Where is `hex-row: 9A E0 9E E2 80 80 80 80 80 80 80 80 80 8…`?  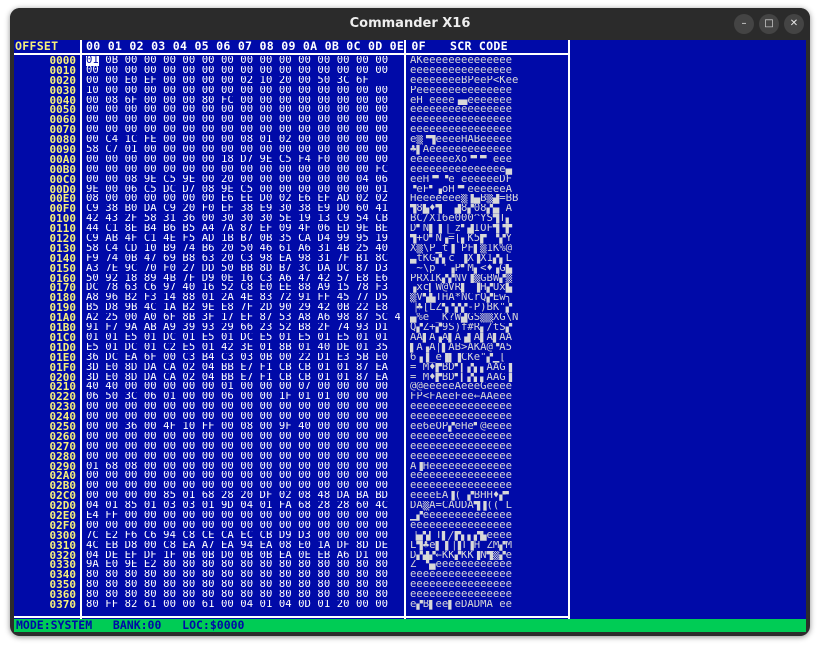
hex-row: 9A E0 9E E2 80 80 80 80 80 80 80 80 80 8… is located at coordinates (243, 565).